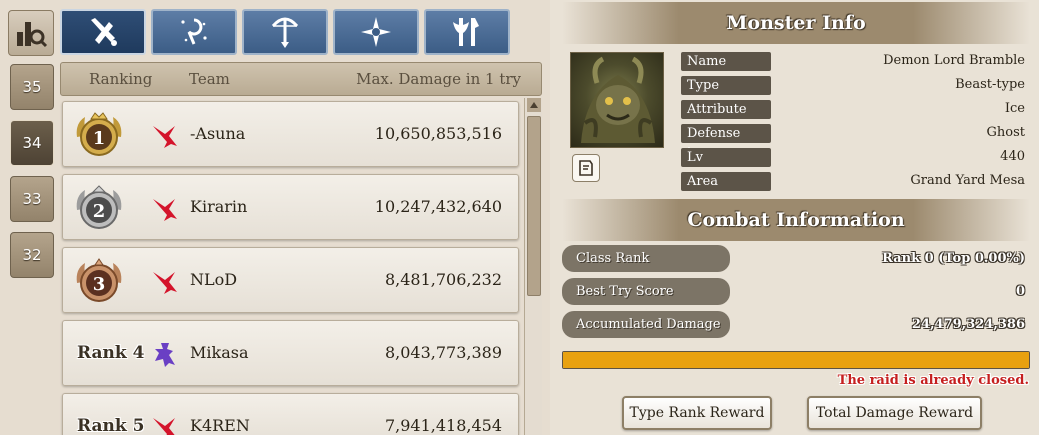 The image size is (1039, 435). I want to click on raid-progress-bar, so click(796, 360).